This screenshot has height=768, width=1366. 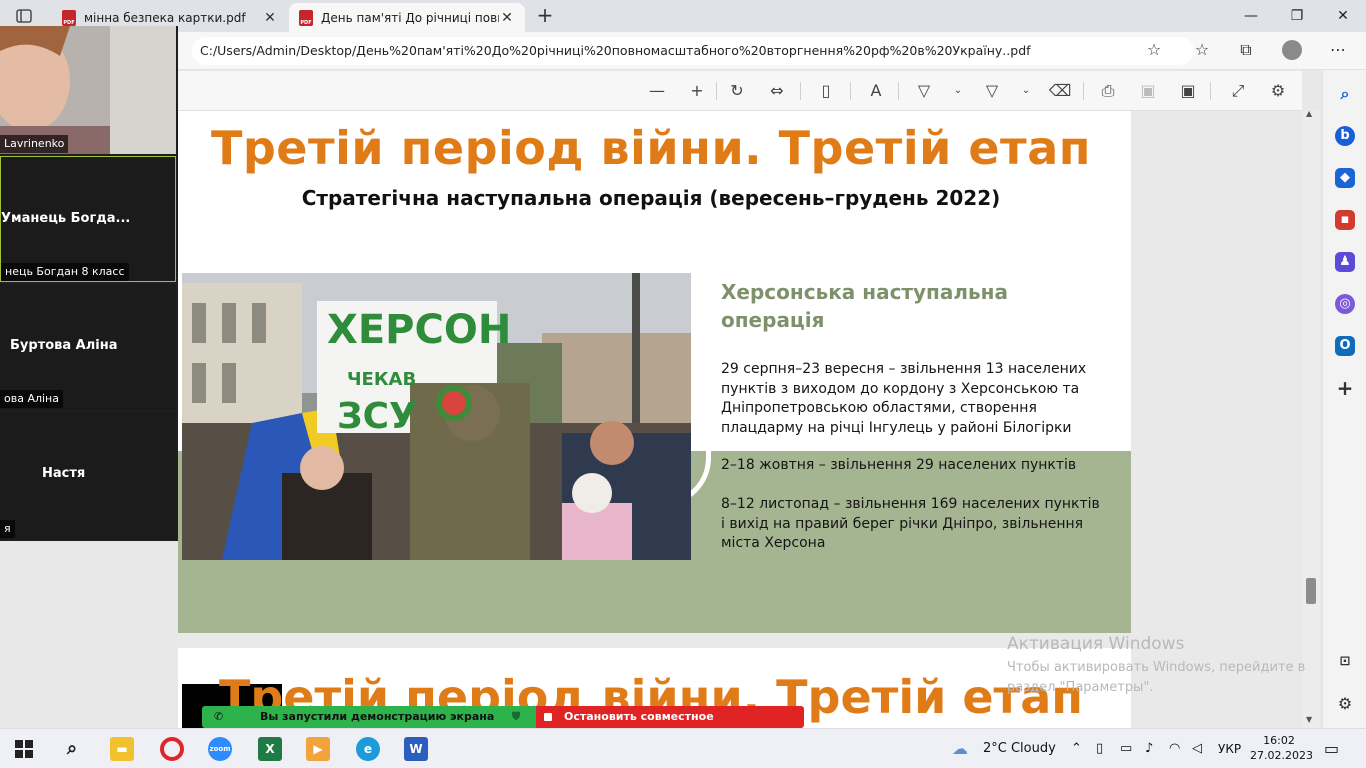 I want to click on minimize-button: —, so click(x=1251, y=16).